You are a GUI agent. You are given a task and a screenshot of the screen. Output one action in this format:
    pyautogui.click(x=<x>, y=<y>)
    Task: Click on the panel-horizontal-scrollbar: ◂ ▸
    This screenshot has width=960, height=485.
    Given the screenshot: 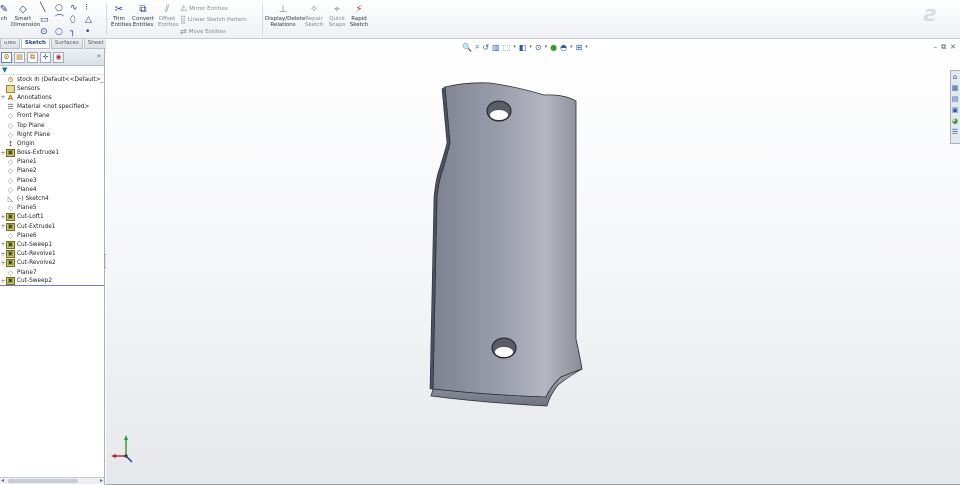 What is the action you would take?
    pyautogui.click(x=52, y=480)
    